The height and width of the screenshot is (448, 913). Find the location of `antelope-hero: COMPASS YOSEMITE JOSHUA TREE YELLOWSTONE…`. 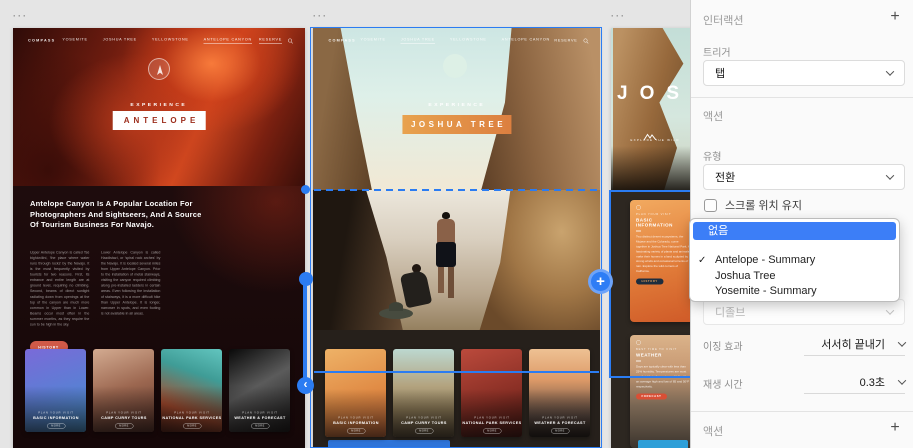

antelope-hero: COMPASS YOSEMITE JOSHUA TREE YELLOWSTONE… is located at coordinates (159, 109).